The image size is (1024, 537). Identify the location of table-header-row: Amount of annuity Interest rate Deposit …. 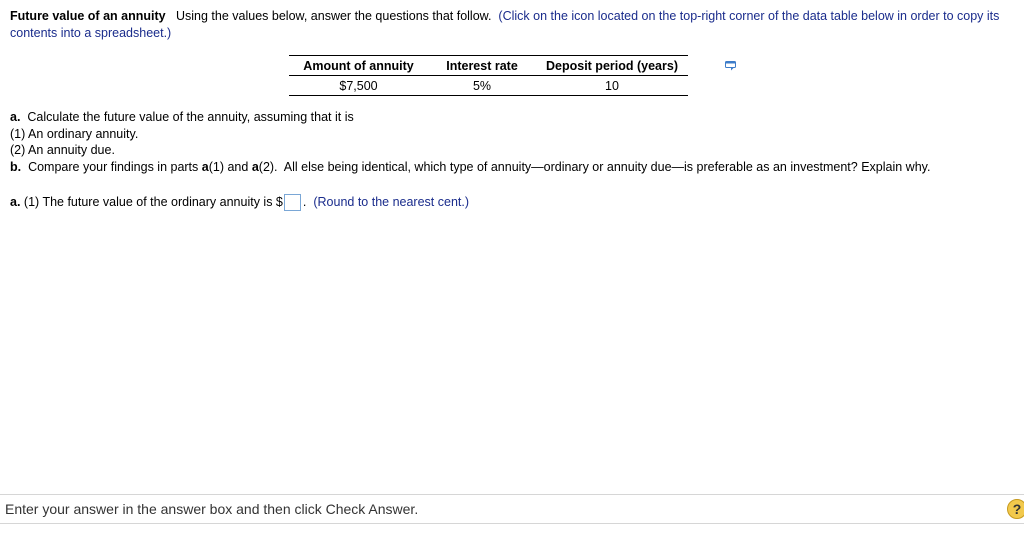
(488, 65).